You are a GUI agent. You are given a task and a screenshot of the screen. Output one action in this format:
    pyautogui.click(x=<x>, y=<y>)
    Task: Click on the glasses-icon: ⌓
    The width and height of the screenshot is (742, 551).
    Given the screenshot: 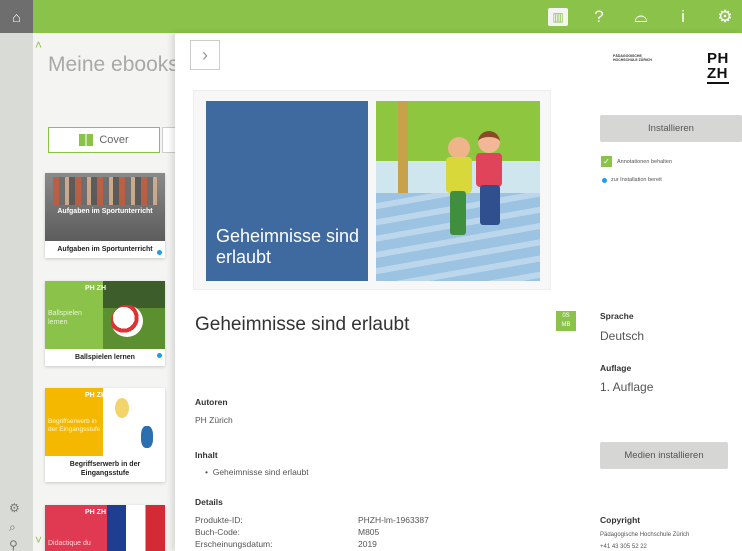 What is the action you would take?
    pyautogui.click(x=641, y=16)
    